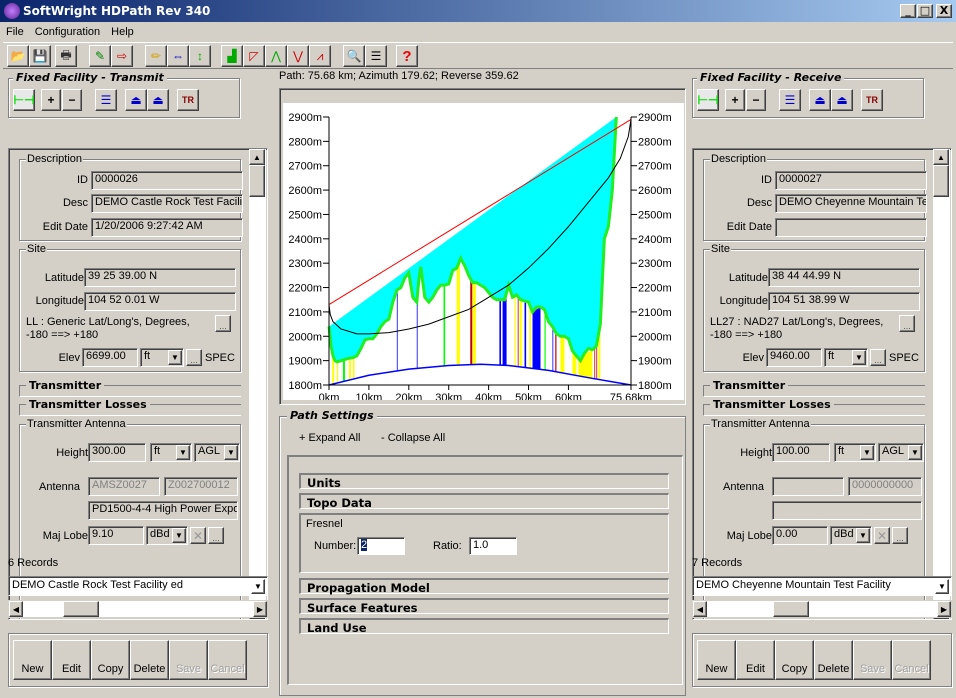 Image resolution: width=956 pixels, height=698 pixels. I want to click on save-button: 💾, so click(40, 56).